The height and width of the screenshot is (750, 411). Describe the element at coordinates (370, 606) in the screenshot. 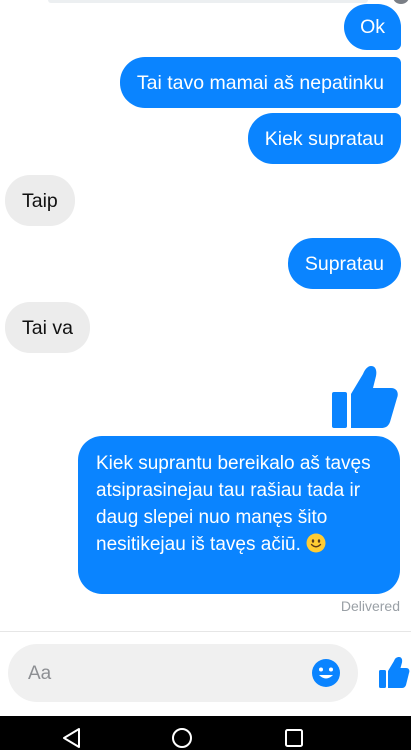

I see `delivery-status: Delivered` at that location.